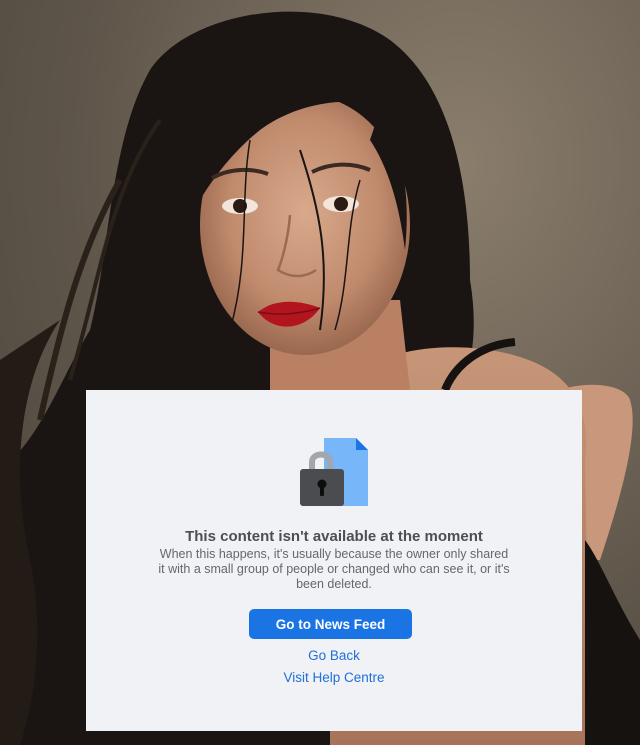 This screenshot has width=640, height=745. What do you see at coordinates (334, 655) in the screenshot?
I see `go-back-link: Go Back` at bounding box center [334, 655].